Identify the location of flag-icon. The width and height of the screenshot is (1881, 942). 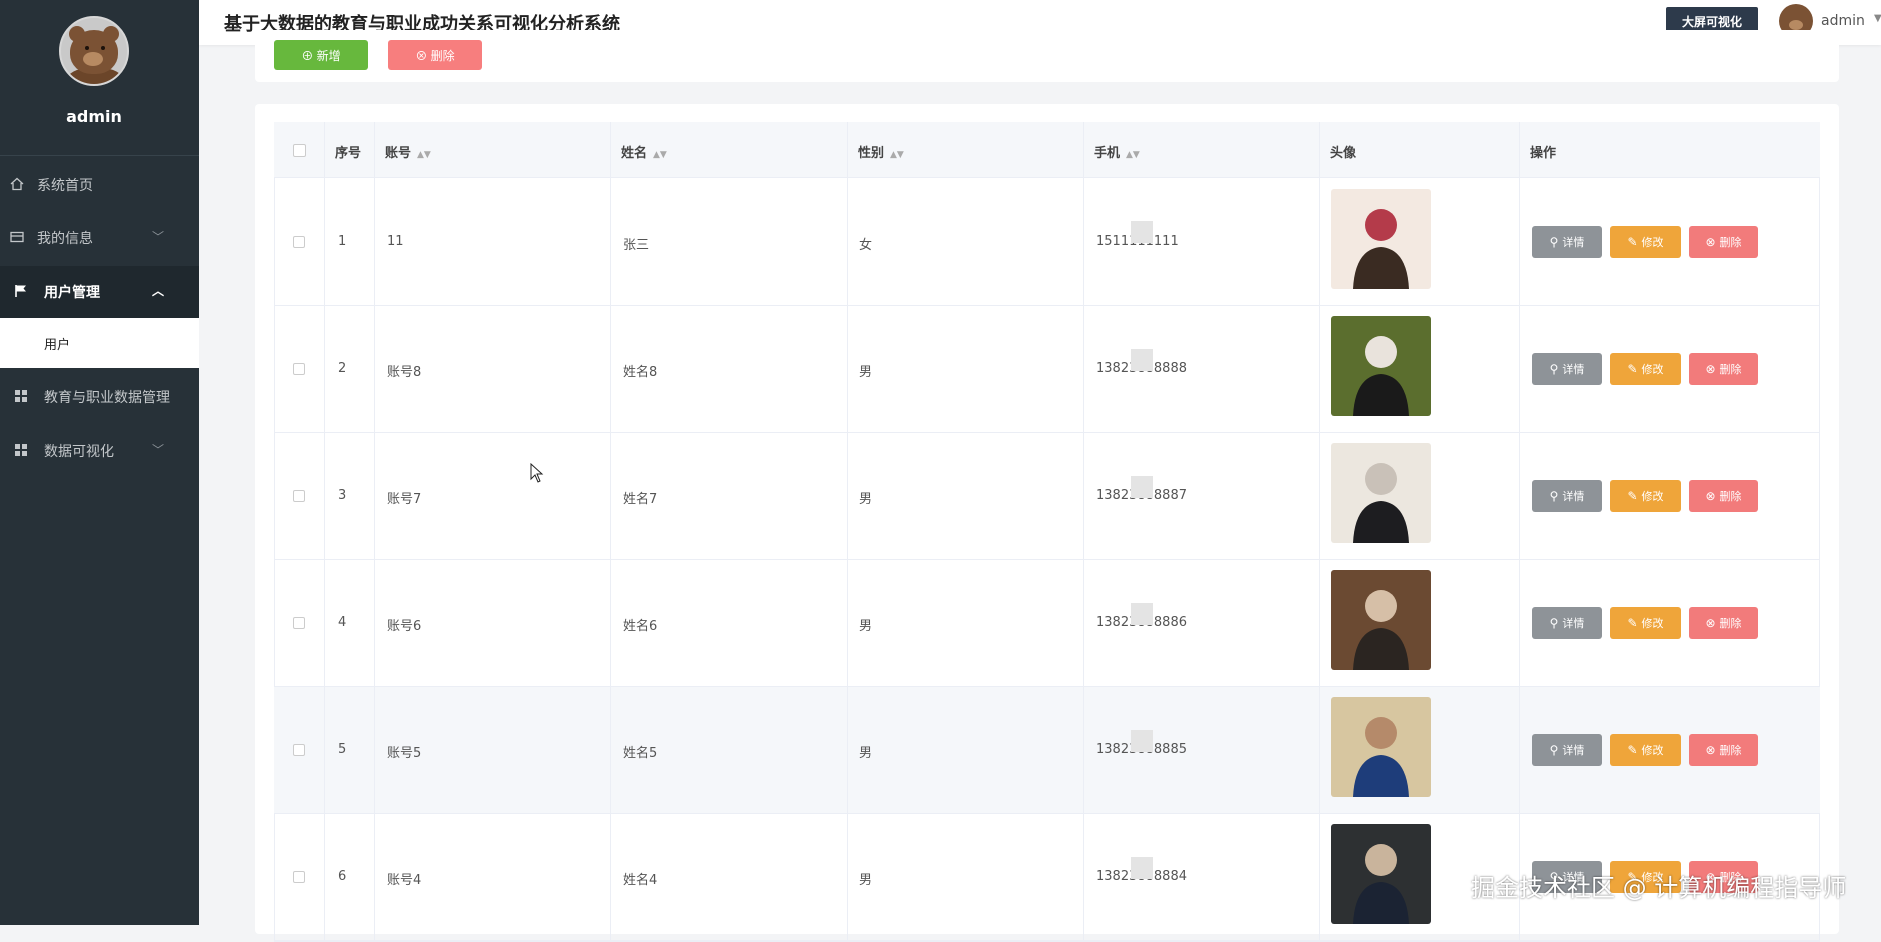
(20, 291).